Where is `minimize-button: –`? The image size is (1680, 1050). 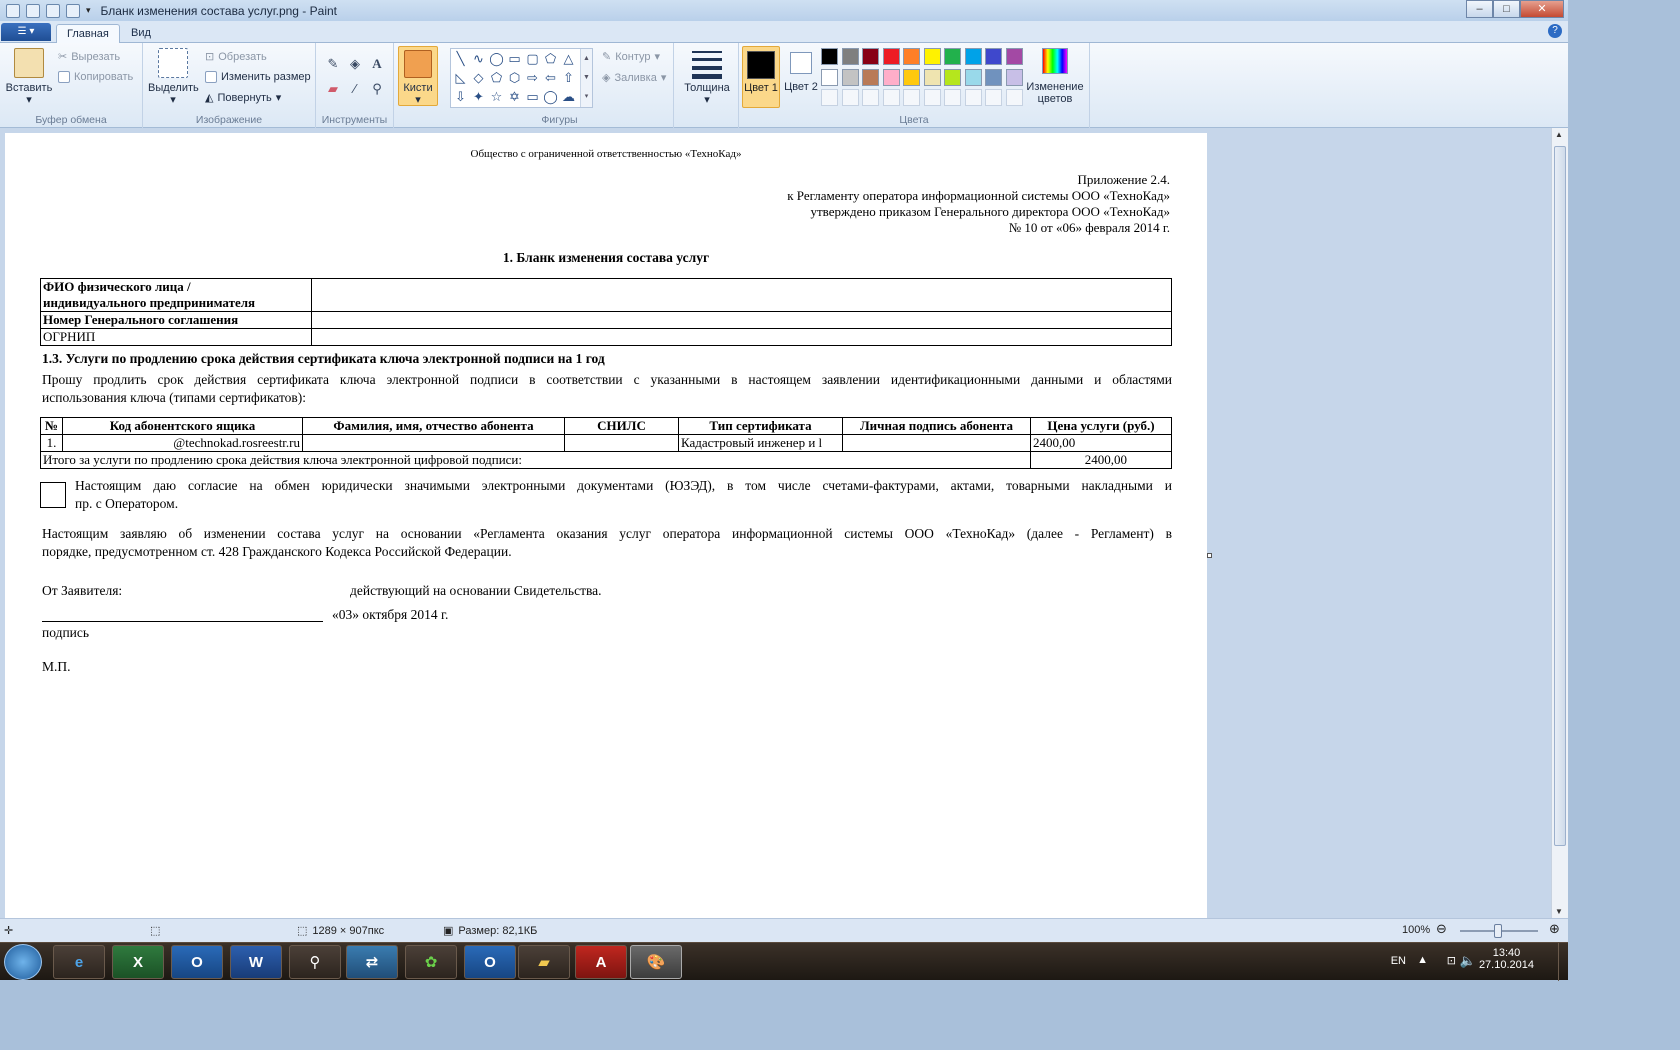 minimize-button: – is located at coordinates (1479, 9).